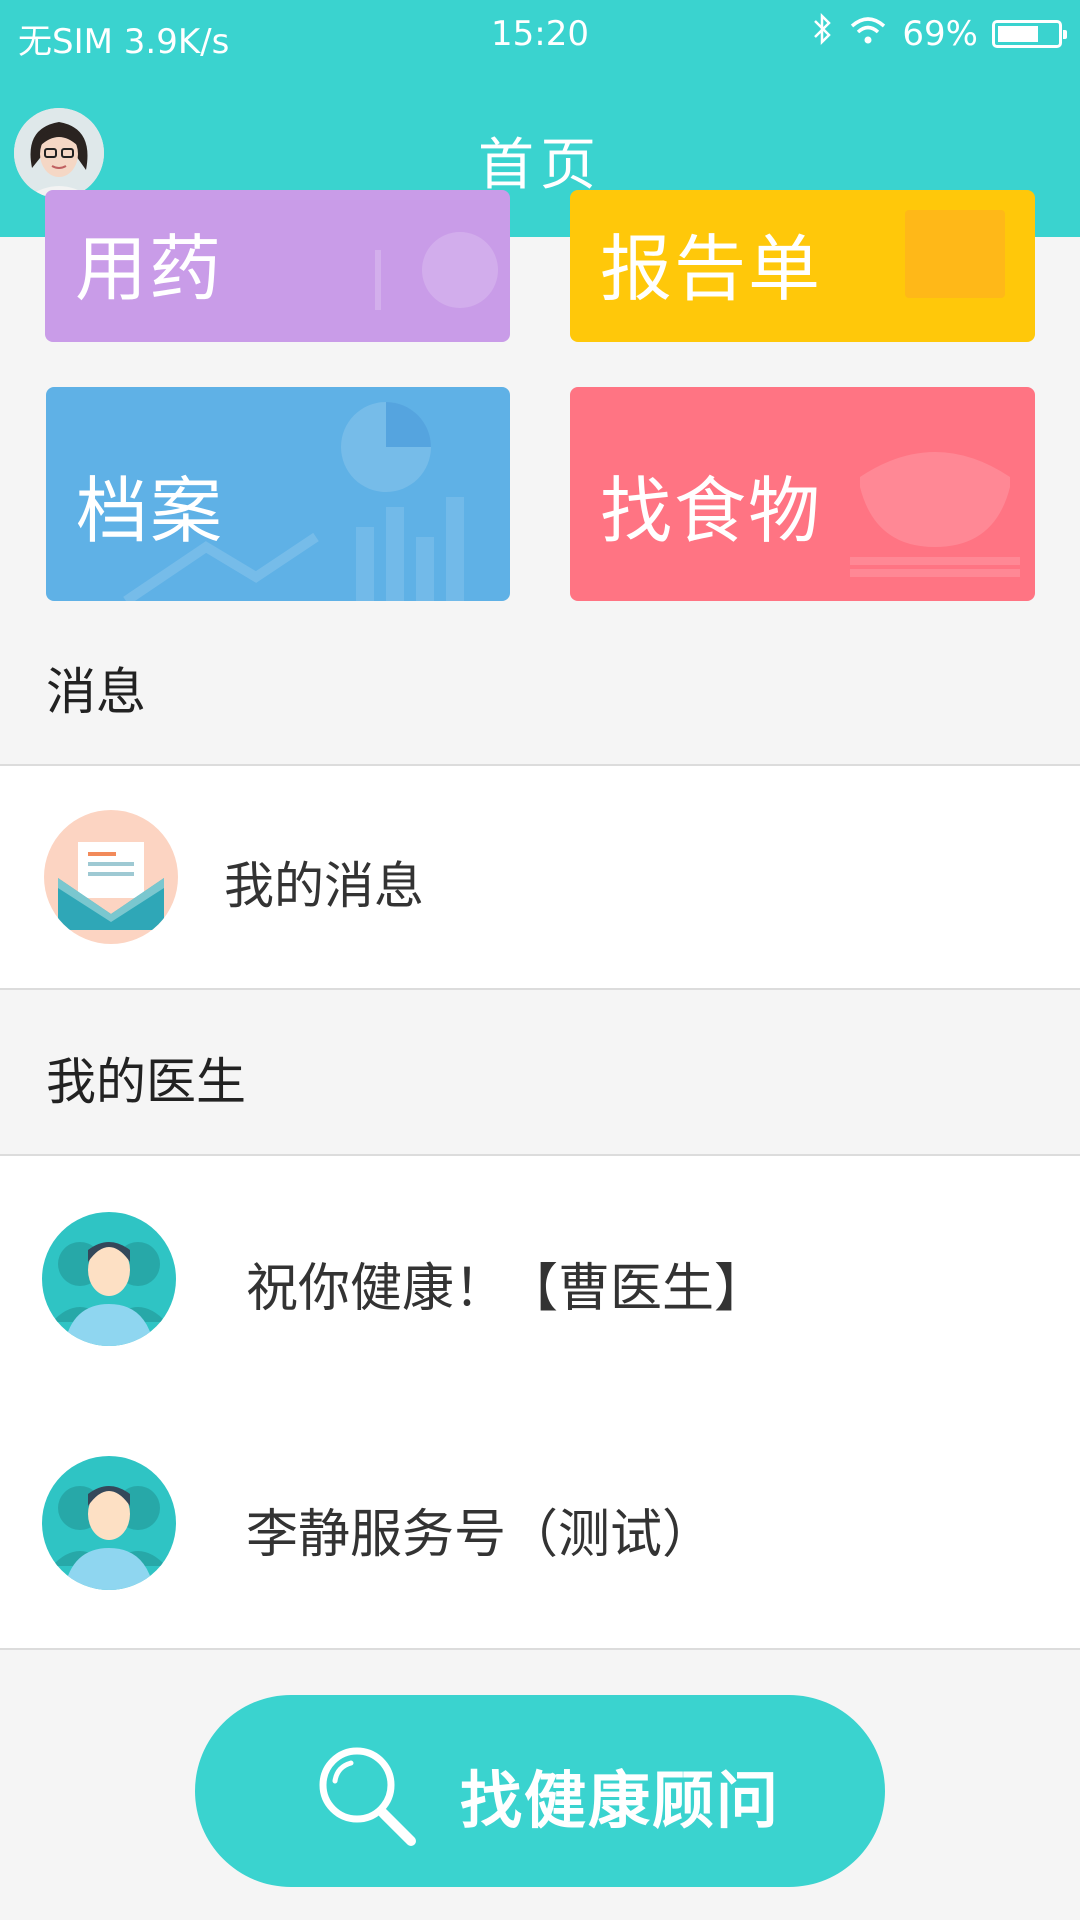 The height and width of the screenshot is (1920, 1080). I want to click on tile-report: 报告单, so click(802, 266).